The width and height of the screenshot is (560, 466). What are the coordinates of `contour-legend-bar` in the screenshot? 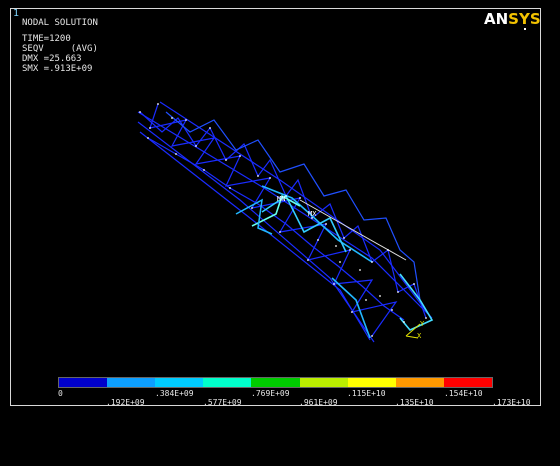 It's located at (275, 382).